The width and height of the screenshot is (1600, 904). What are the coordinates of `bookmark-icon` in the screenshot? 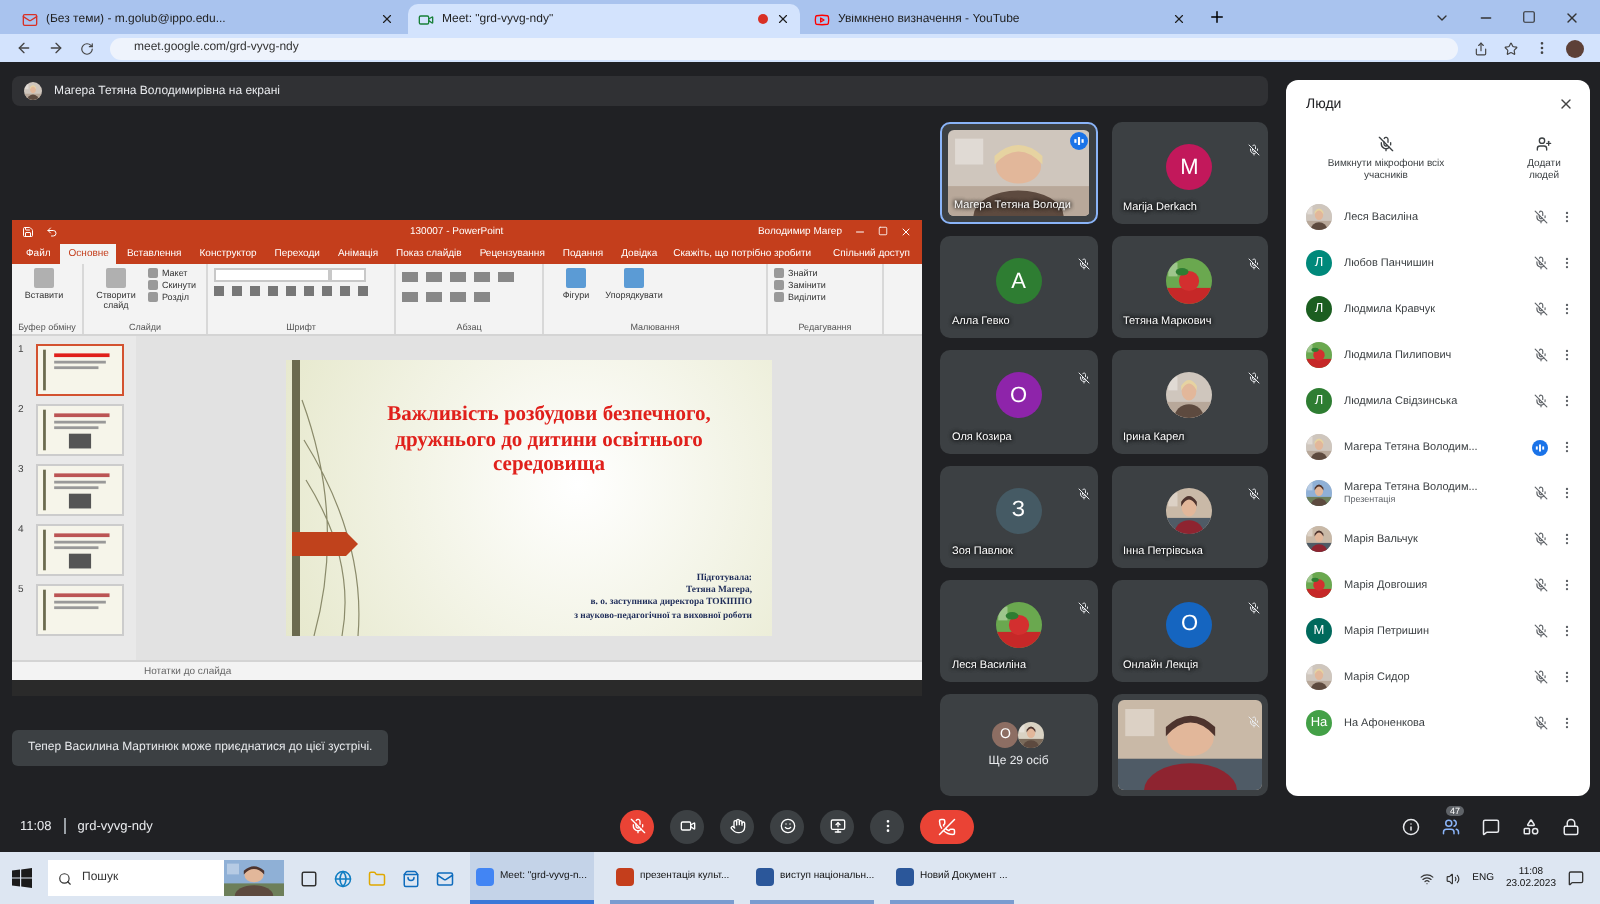 It's located at (1511, 48).